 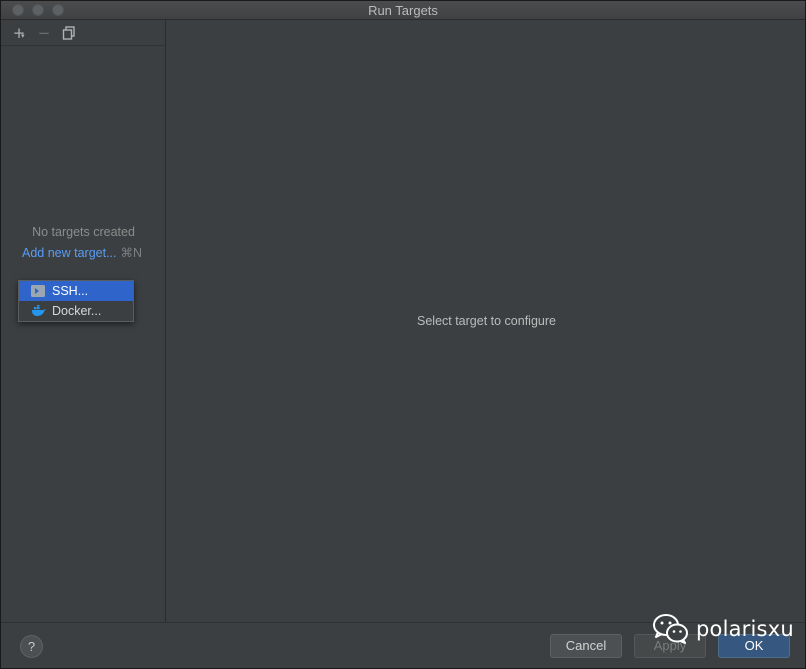 I want to click on minus-icon: −, so click(x=44, y=33).